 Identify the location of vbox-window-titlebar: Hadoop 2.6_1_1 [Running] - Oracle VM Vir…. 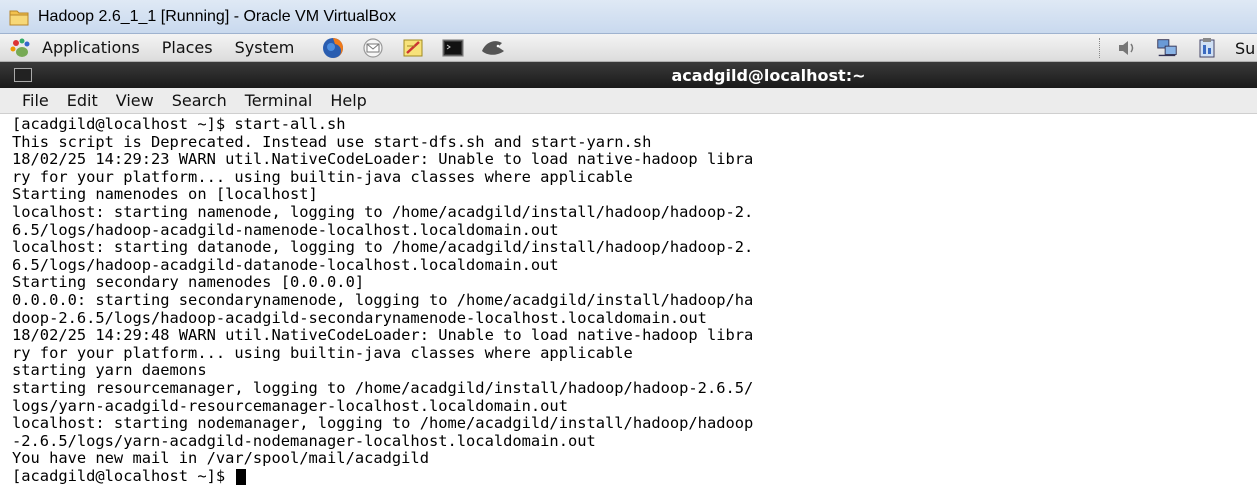
(628, 17).